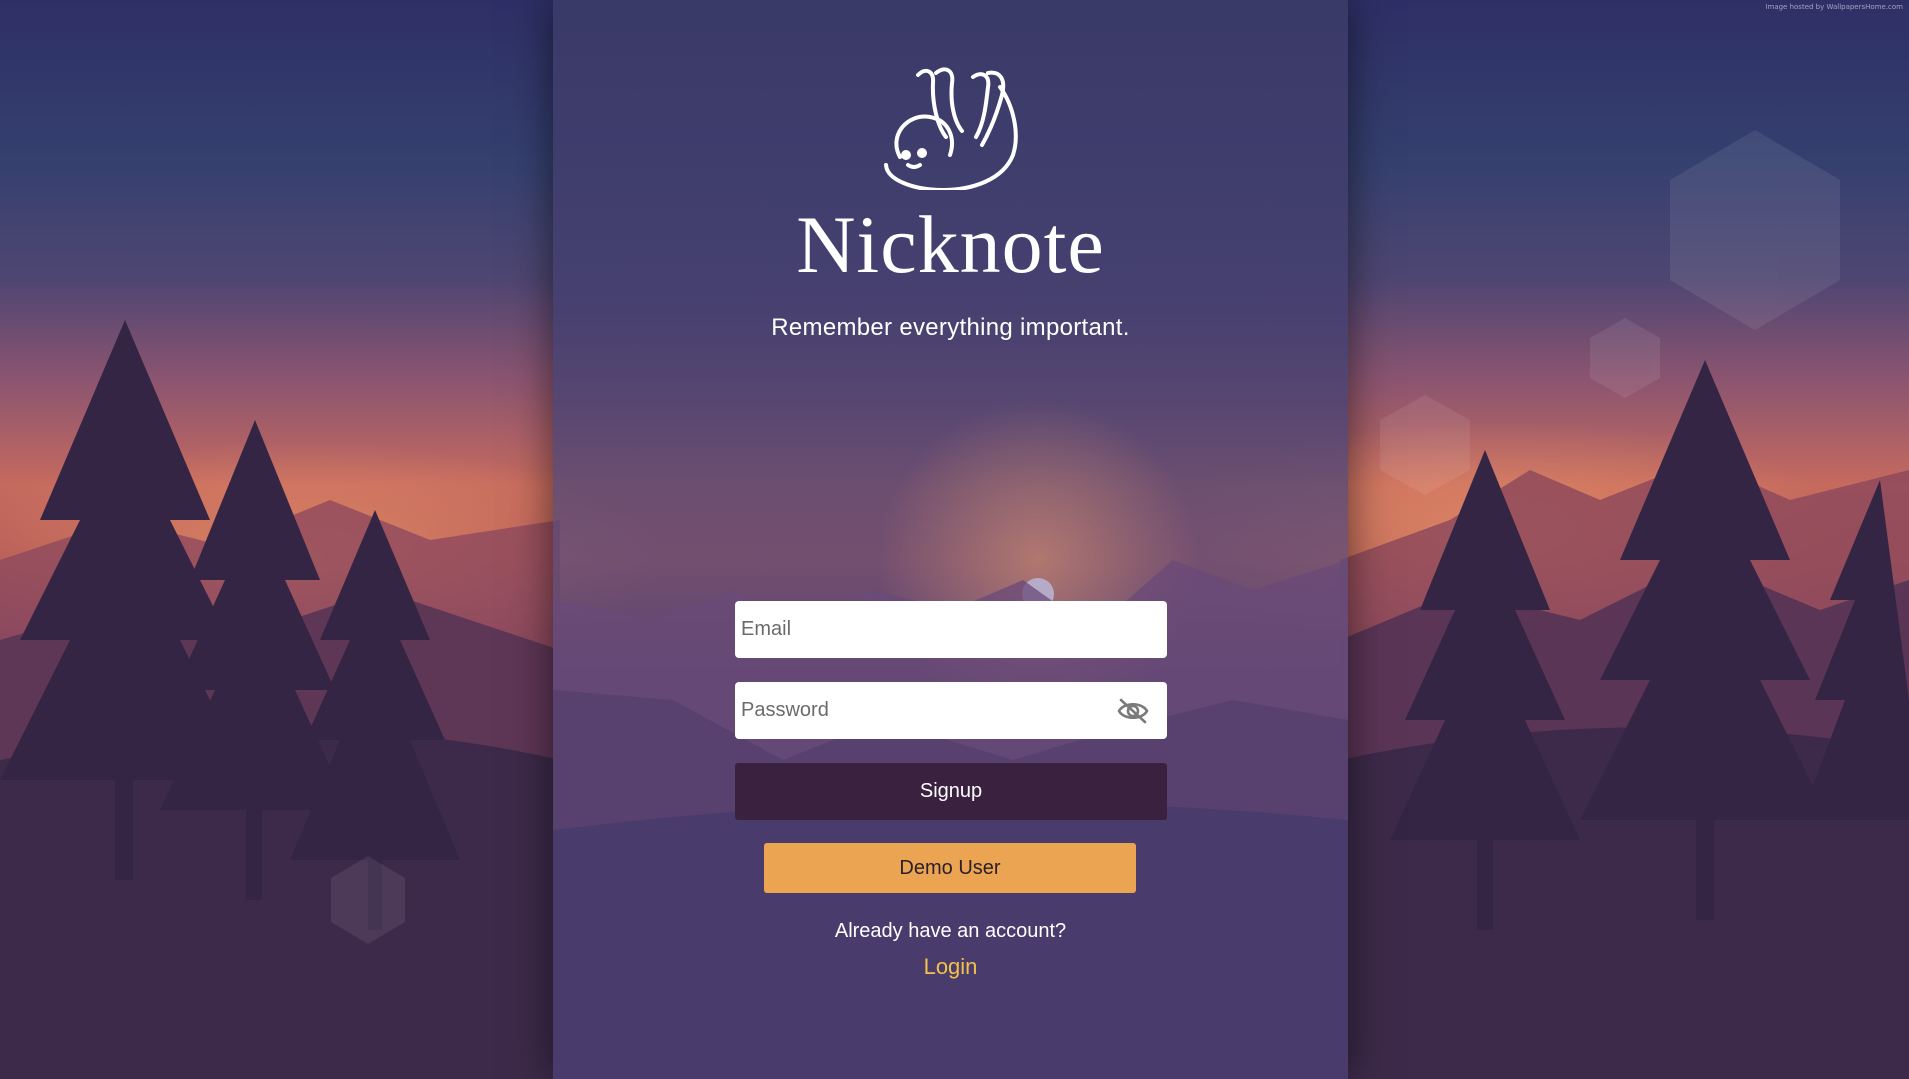  I want to click on password-input, so click(951, 710).